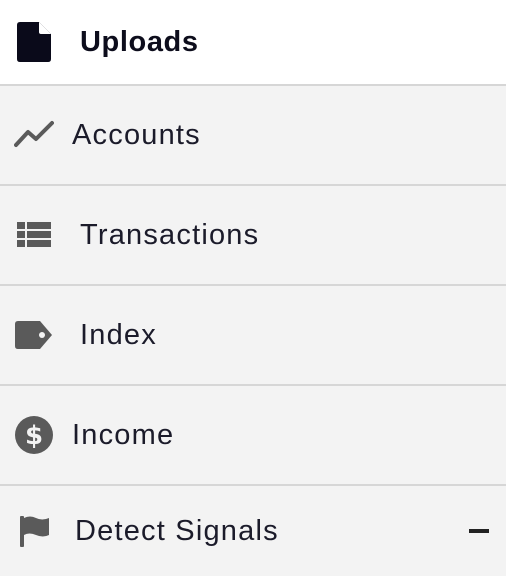  I want to click on list-icon, so click(34, 235).